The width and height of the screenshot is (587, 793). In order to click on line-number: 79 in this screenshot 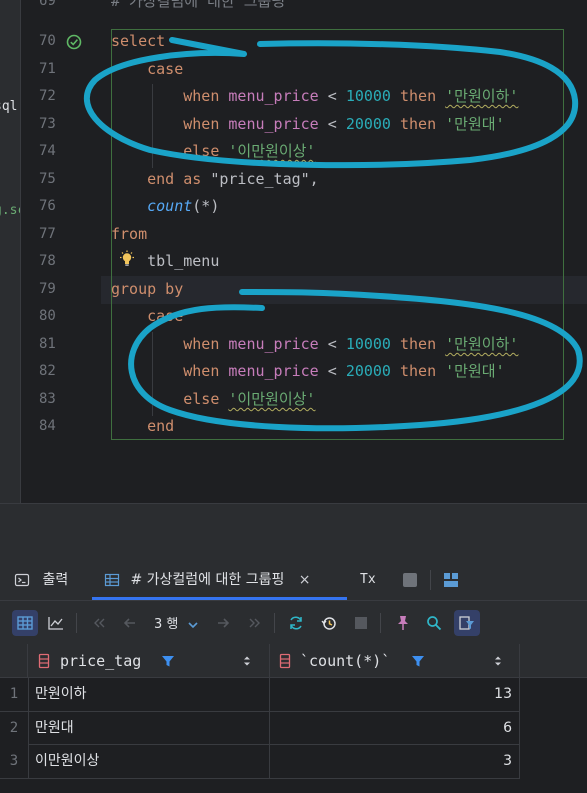, I will do `click(47, 289)`.